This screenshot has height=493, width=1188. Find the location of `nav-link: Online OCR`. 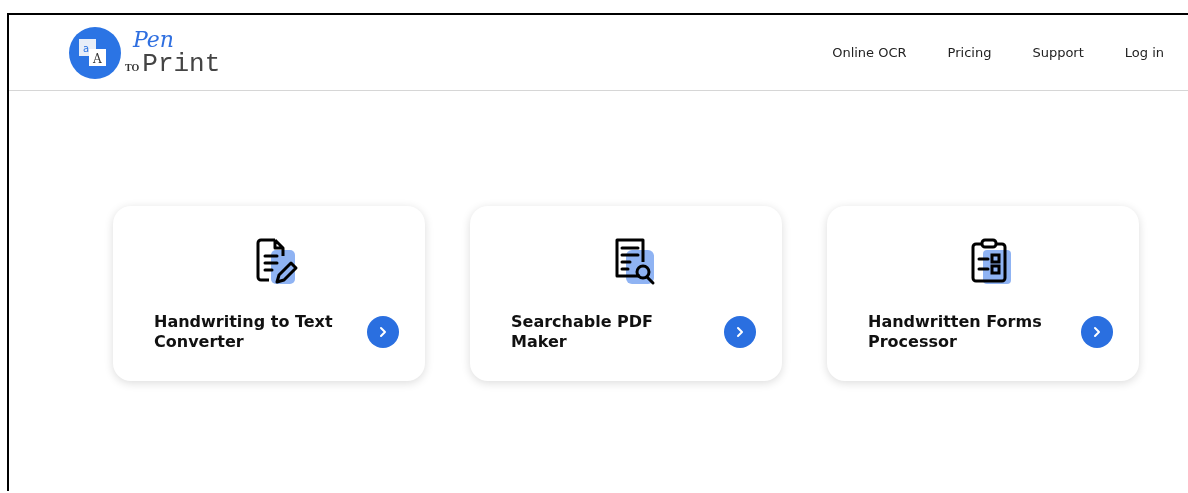

nav-link: Online OCR is located at coordinates (849, 52).